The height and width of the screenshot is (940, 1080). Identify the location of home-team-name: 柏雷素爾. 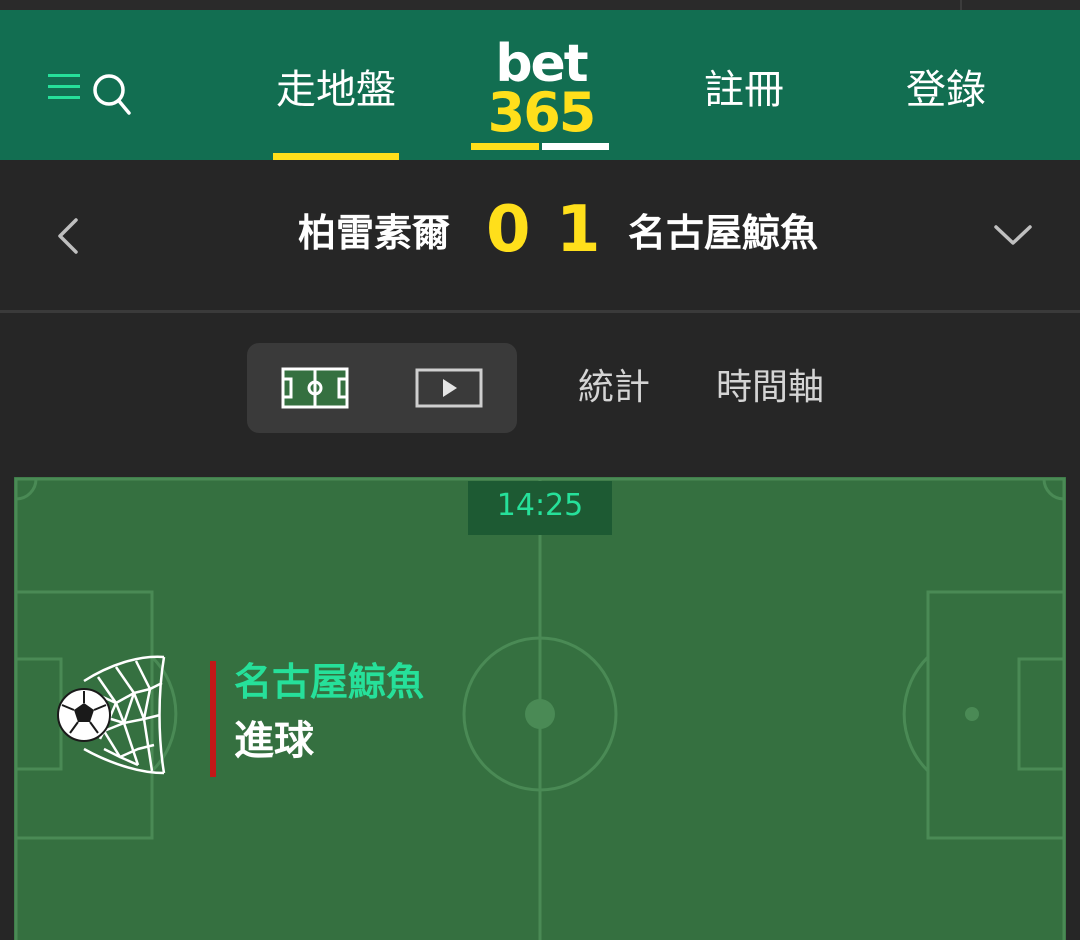
(374, 233).